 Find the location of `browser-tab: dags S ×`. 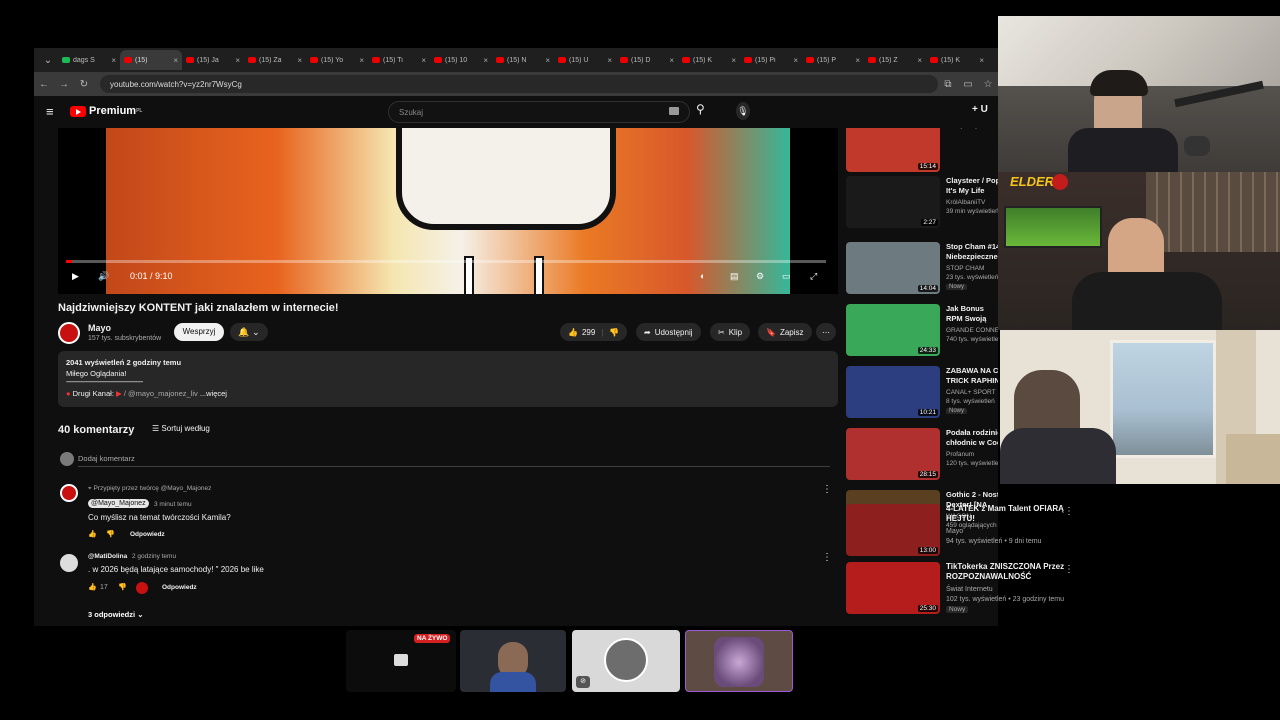

browser-tab: dags S × is located at coordinates (89, 60).